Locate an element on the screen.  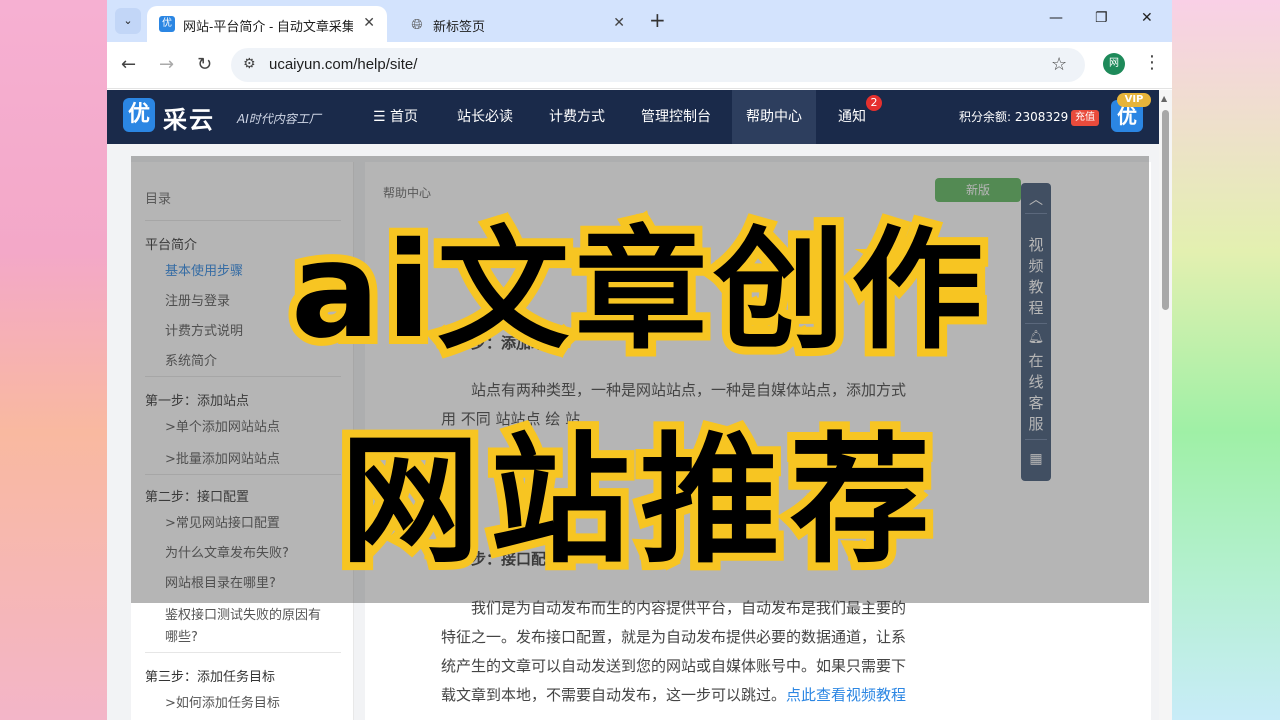
sidebar-link: 鉴权接口测试失败的原因有 is located at coordinates (243, 613).